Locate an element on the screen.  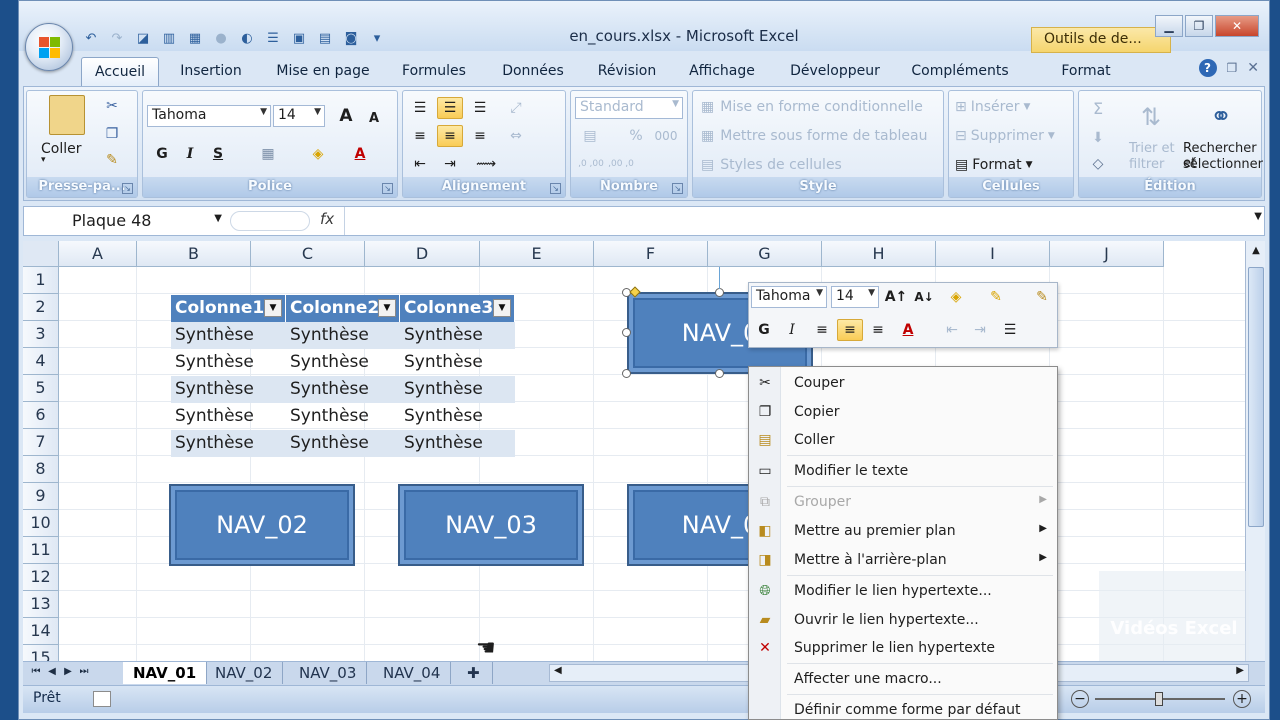
tab-revision: Révision is located at coordinates (627, 72).